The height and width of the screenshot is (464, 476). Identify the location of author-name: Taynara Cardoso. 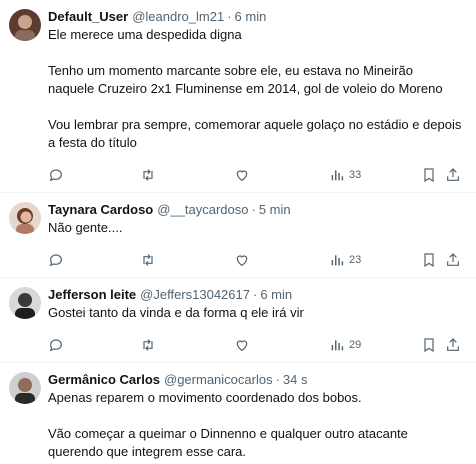
(100, 210).